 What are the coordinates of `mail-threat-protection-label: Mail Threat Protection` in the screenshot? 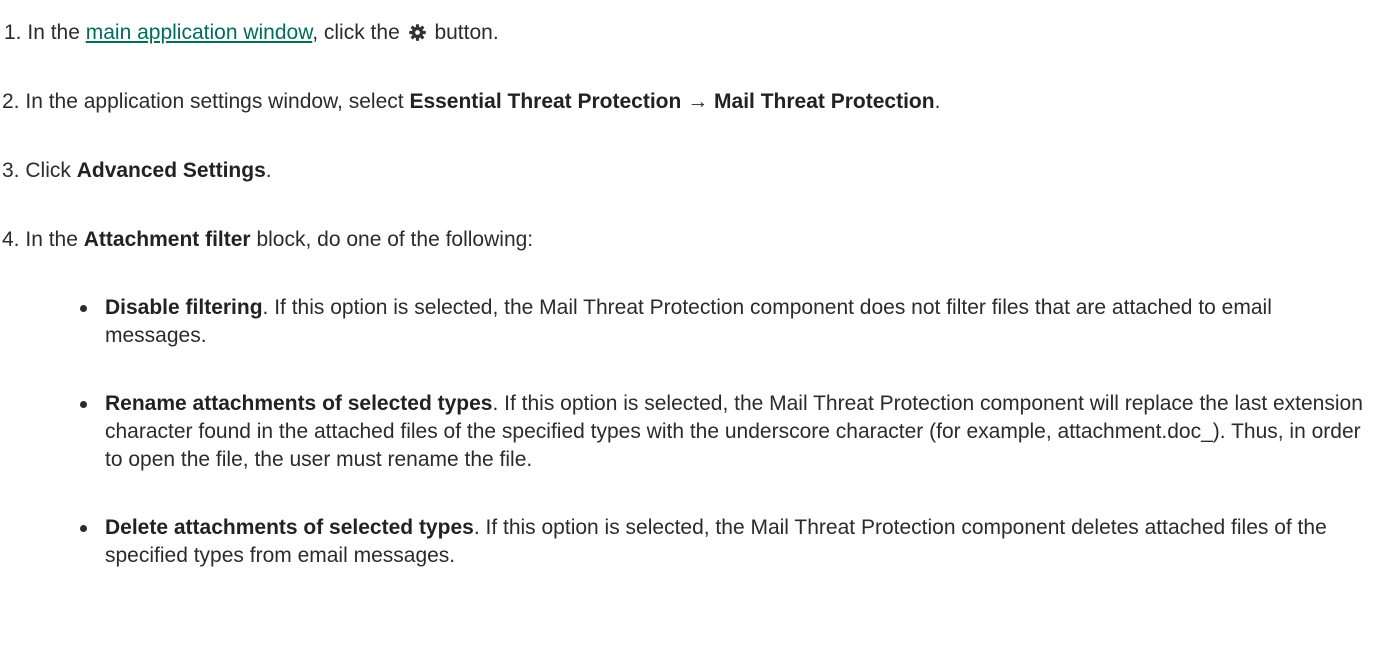 It's located at (824, 101).